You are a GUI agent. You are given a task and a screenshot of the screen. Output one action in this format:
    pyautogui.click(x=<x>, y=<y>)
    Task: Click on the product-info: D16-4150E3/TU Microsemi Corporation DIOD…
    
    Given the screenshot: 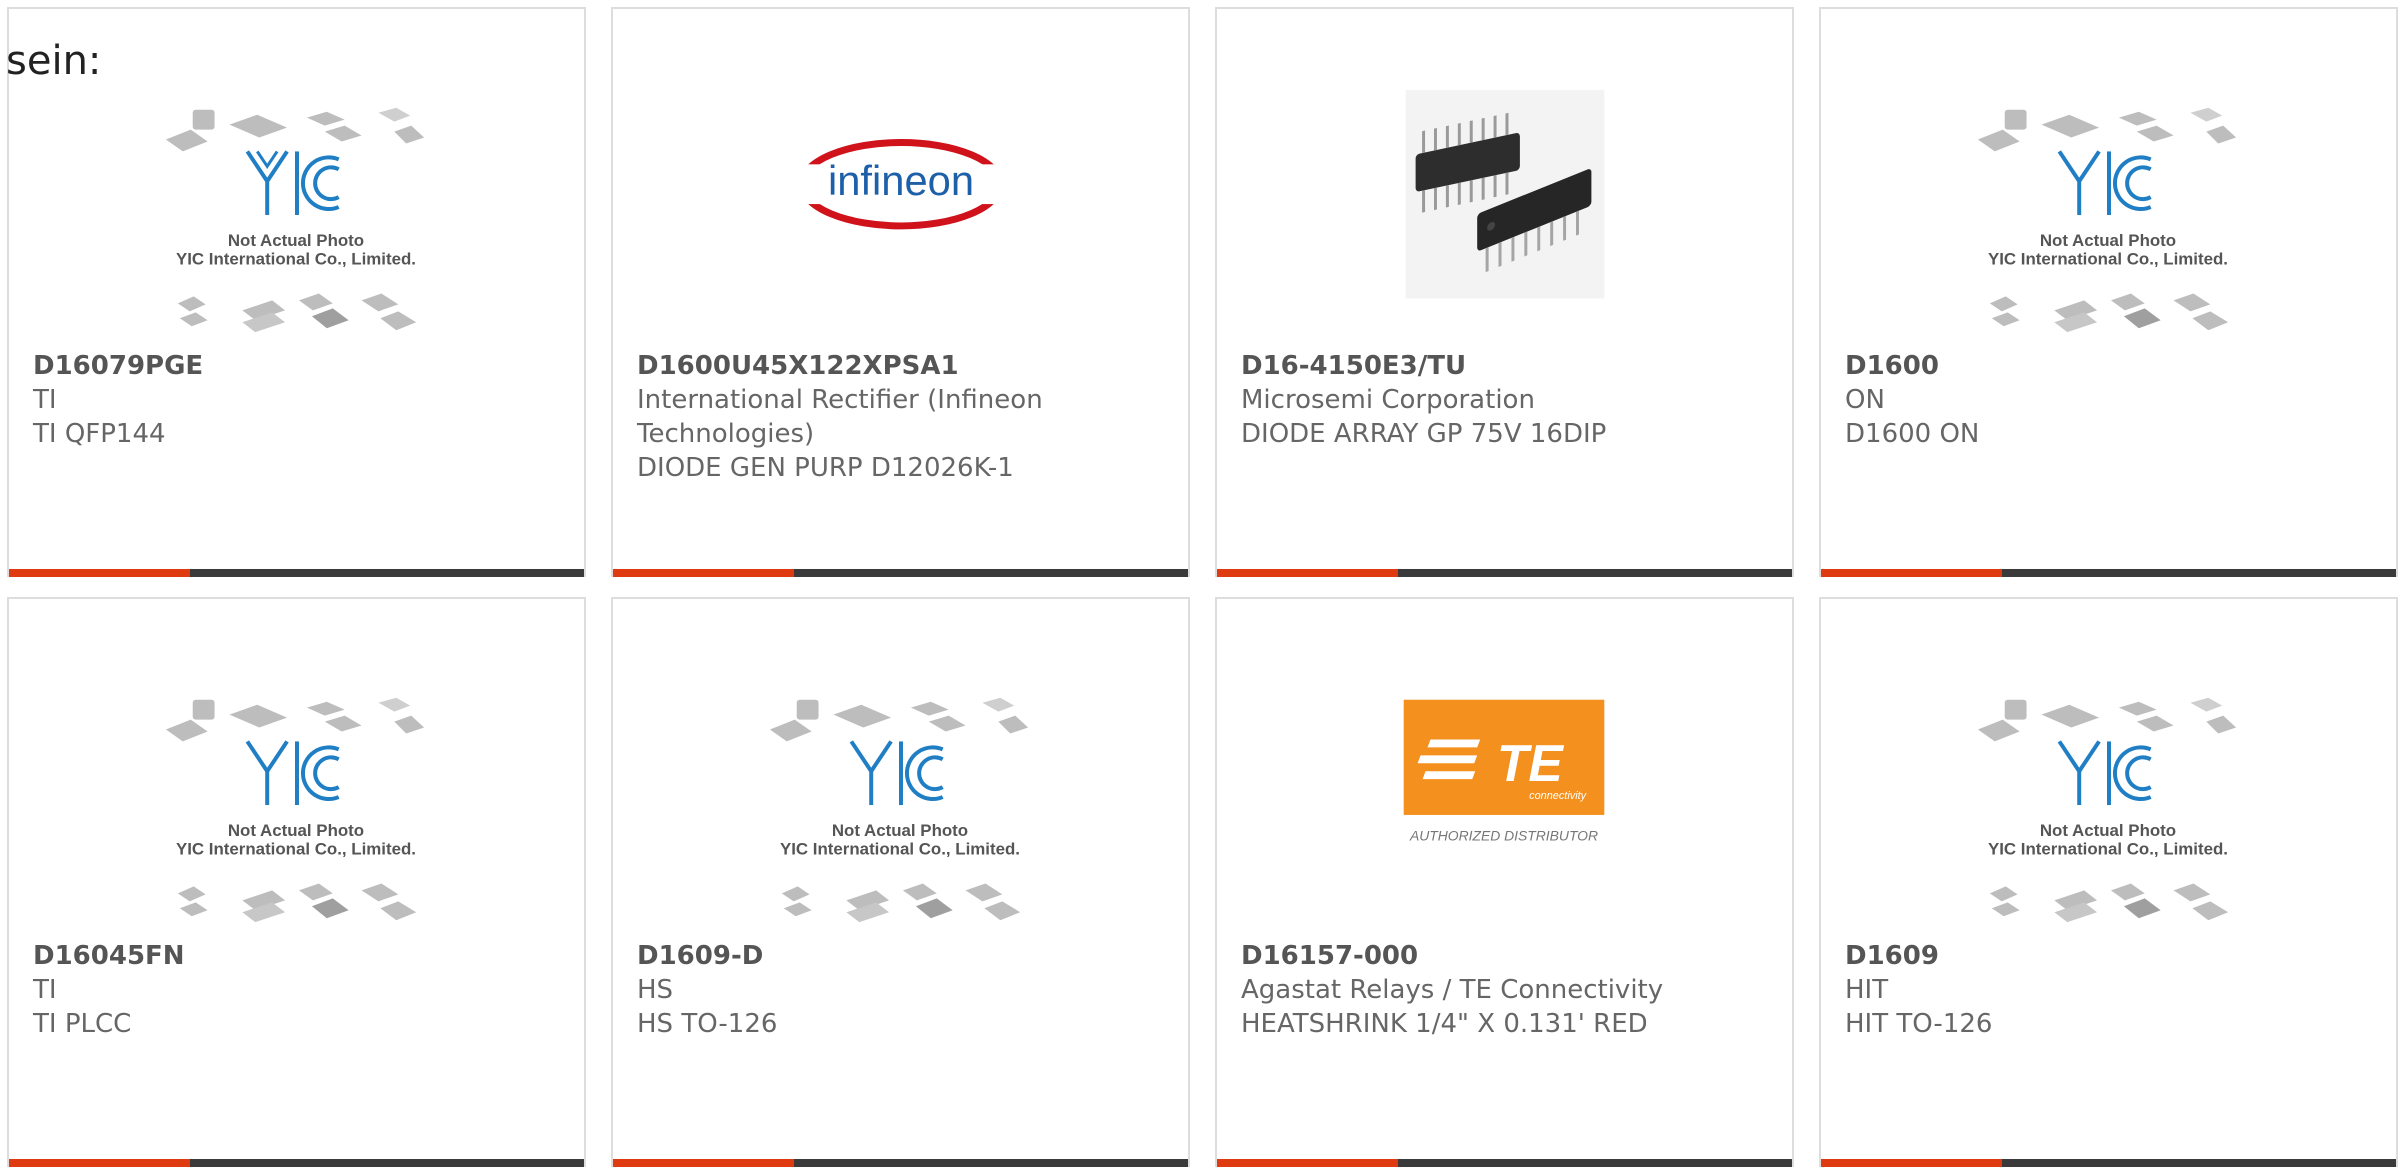 What is the action you would take?
    pyautogui.click(x=1506, y=400)
    